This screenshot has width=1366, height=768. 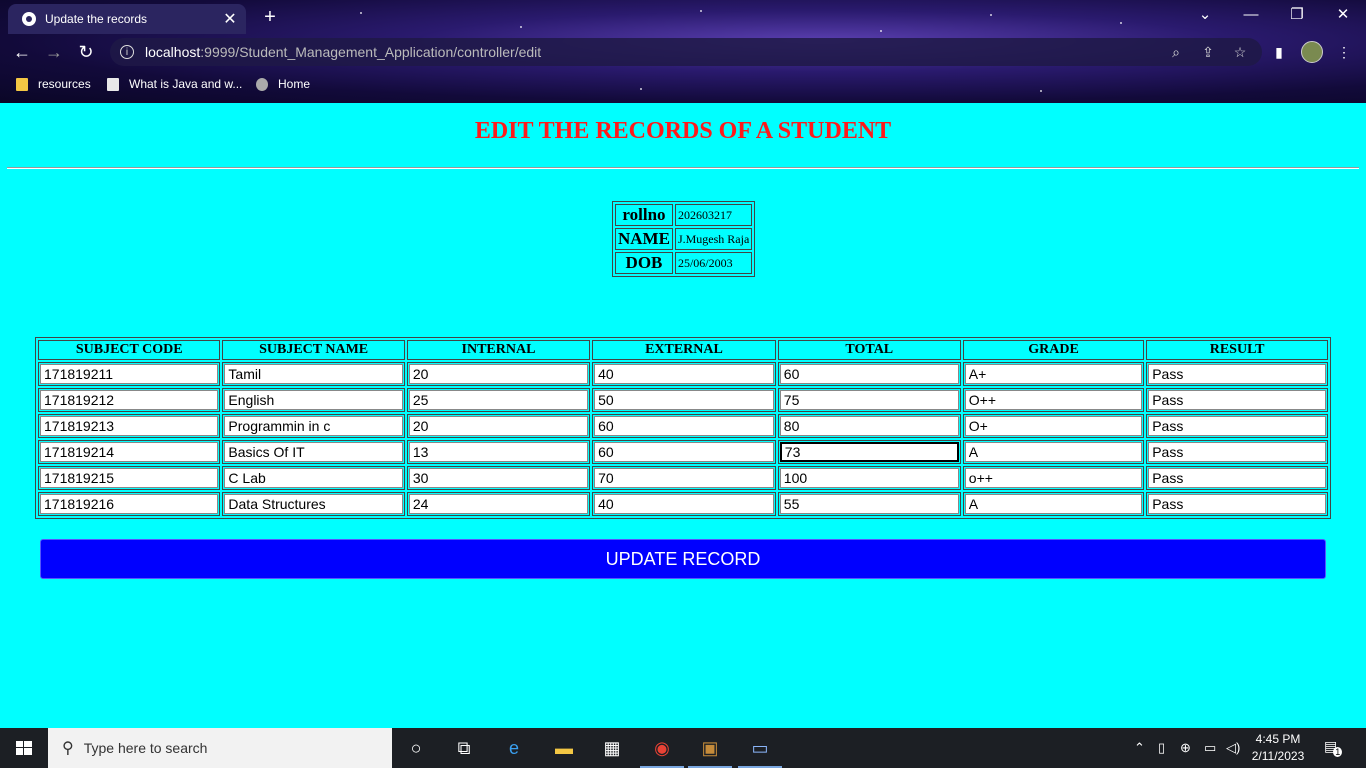 What do you see at coordinates (1338, 752) in the screenshot?
I see `notification-count: 1` at bounding box center [1338, 752].